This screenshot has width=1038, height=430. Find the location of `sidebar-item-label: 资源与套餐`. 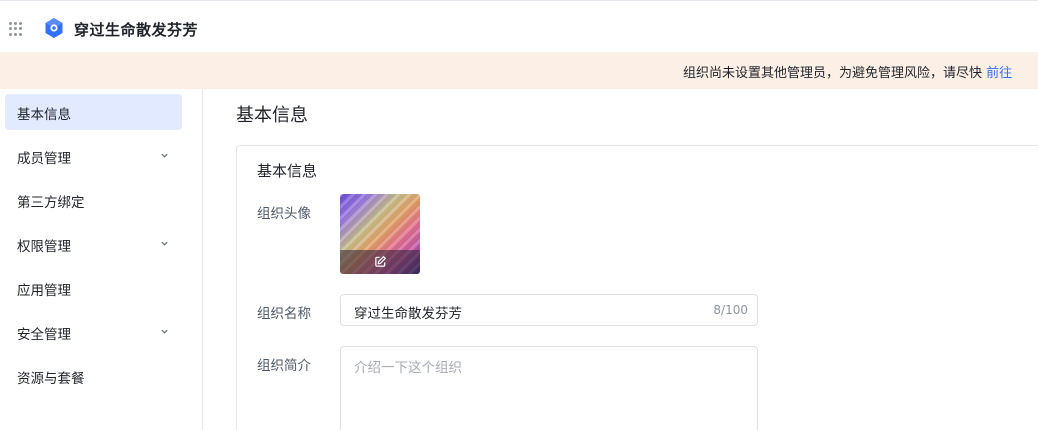

sidebar-item-label: 资源与套餐 is located at coordinates (51, 379).